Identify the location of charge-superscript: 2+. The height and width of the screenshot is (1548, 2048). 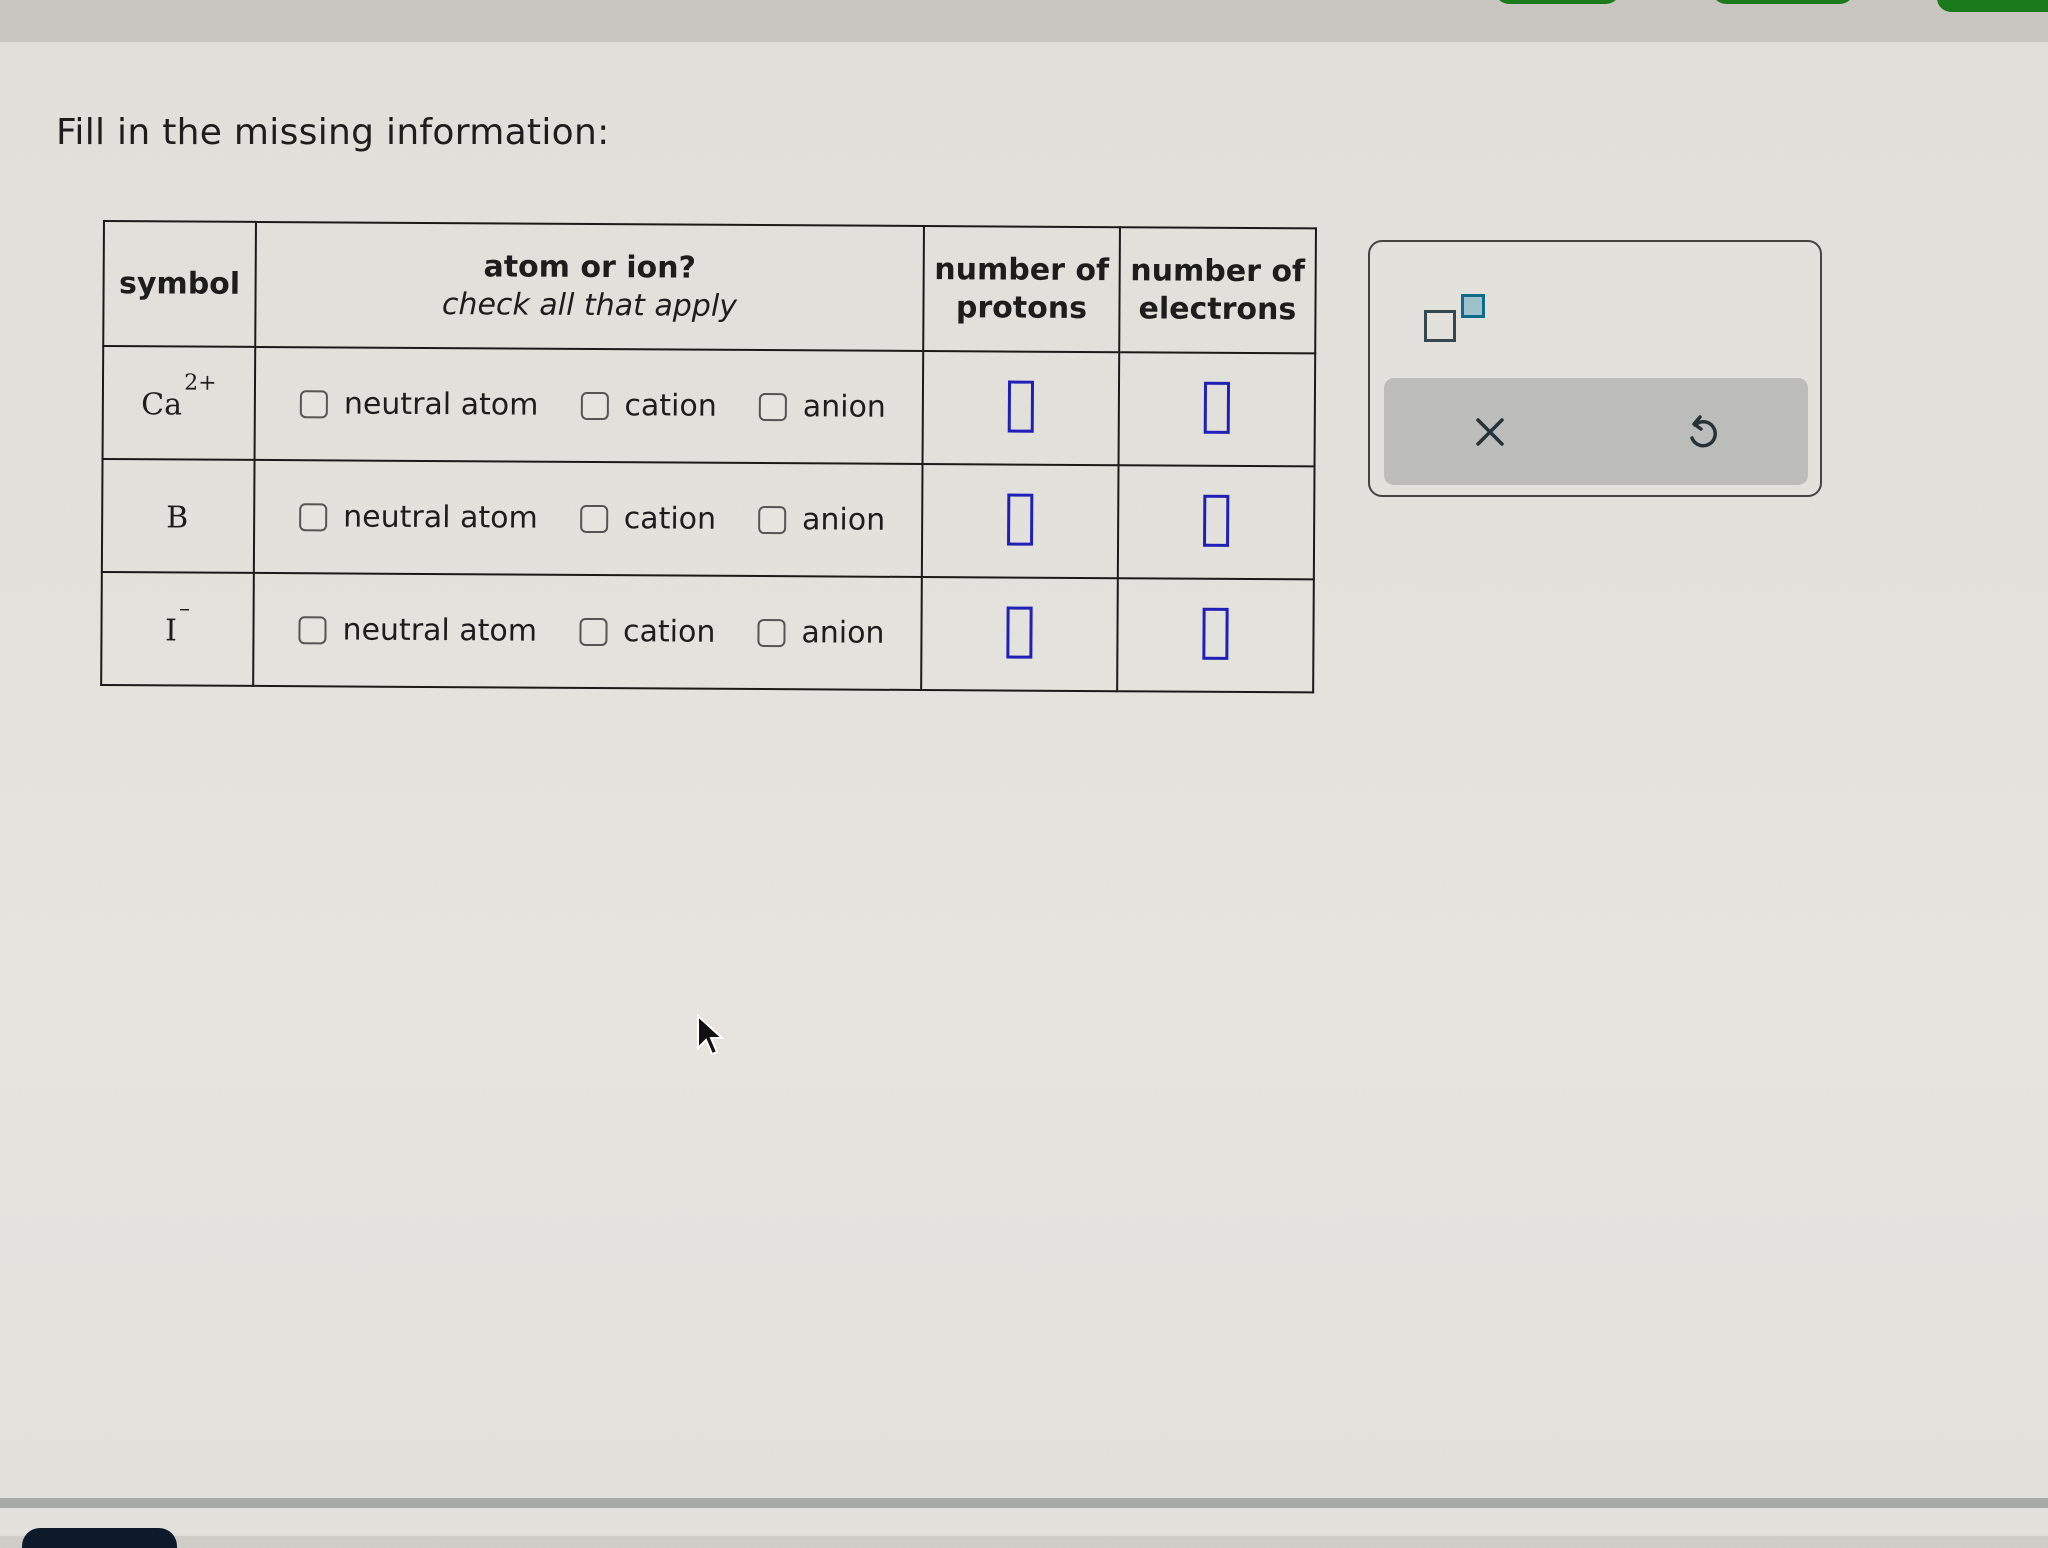
(200, 382).